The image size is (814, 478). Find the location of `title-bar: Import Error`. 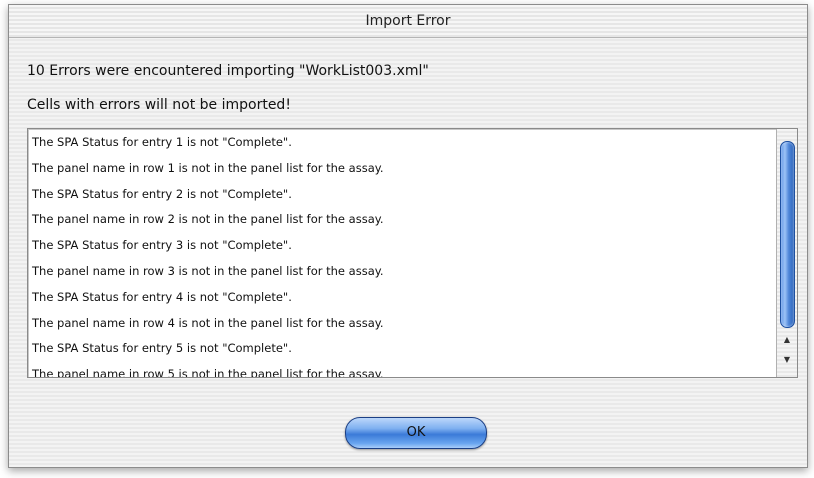

title-bar: Import Error is located at coordinates (408, 21).